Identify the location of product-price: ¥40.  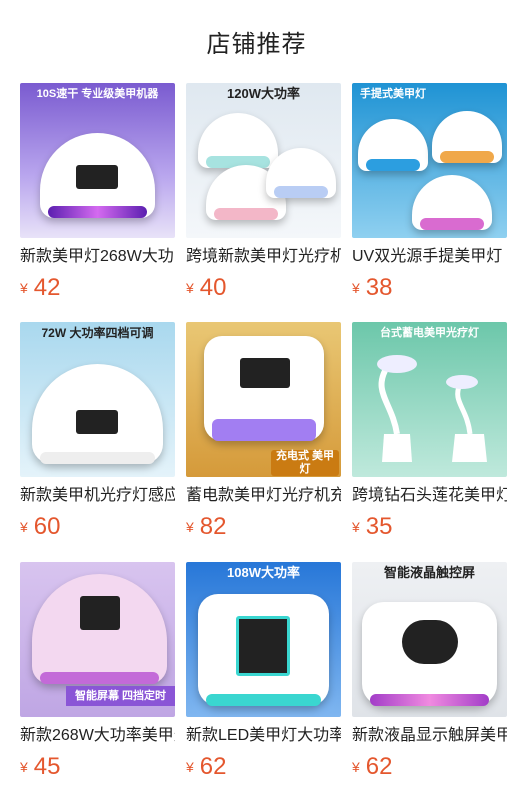
(206, 288).